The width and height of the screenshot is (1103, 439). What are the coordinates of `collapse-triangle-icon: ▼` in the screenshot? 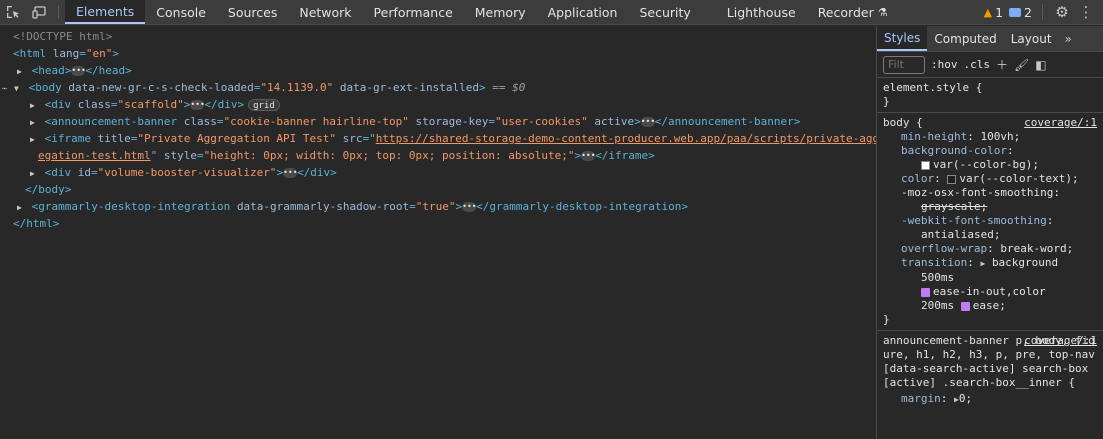 It's located at (18, 88).